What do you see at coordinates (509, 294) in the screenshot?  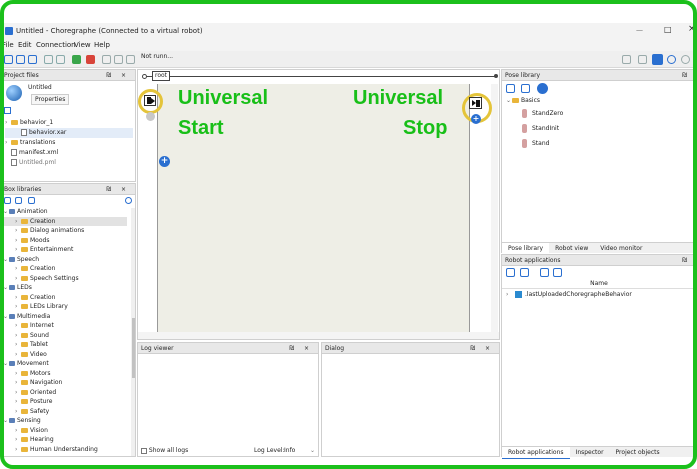 I see `chevron-right-icon: ›` at bounding box center [509, 294].